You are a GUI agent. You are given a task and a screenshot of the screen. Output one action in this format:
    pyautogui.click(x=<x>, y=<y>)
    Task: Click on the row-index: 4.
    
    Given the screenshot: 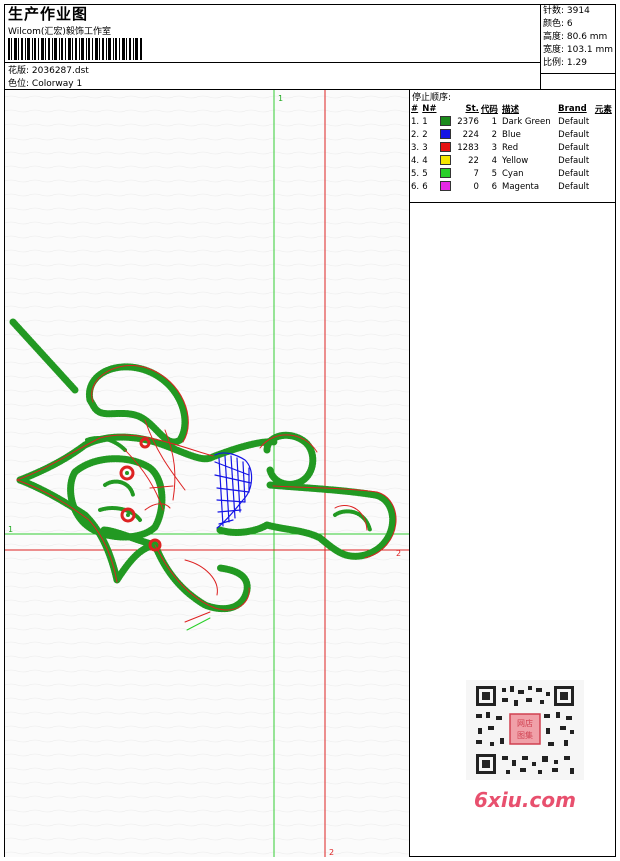 What is the action you would take?
    pyautogui.click(x=415, y=160)
    